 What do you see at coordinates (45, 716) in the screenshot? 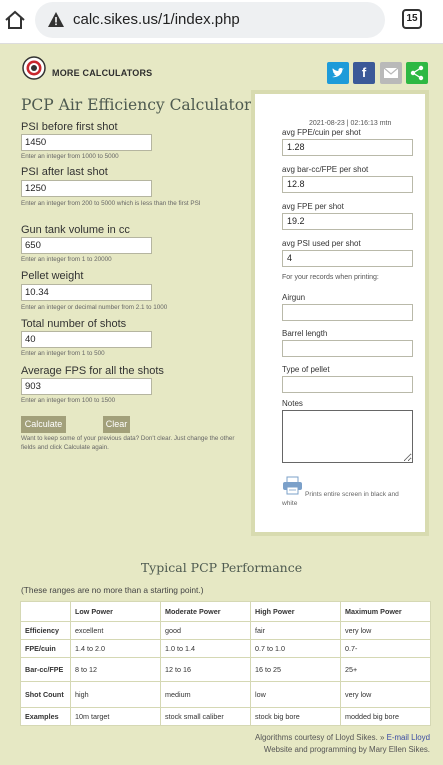
I see `row-header: Examples` at bounding box center [45, 716].